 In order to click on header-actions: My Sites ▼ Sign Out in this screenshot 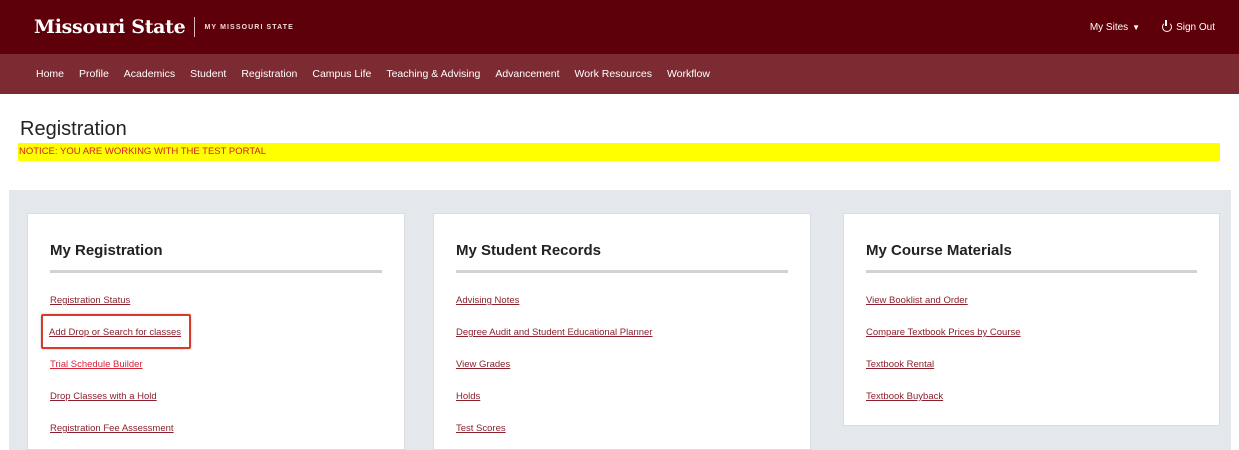, I will do `click(1152, 26)`.